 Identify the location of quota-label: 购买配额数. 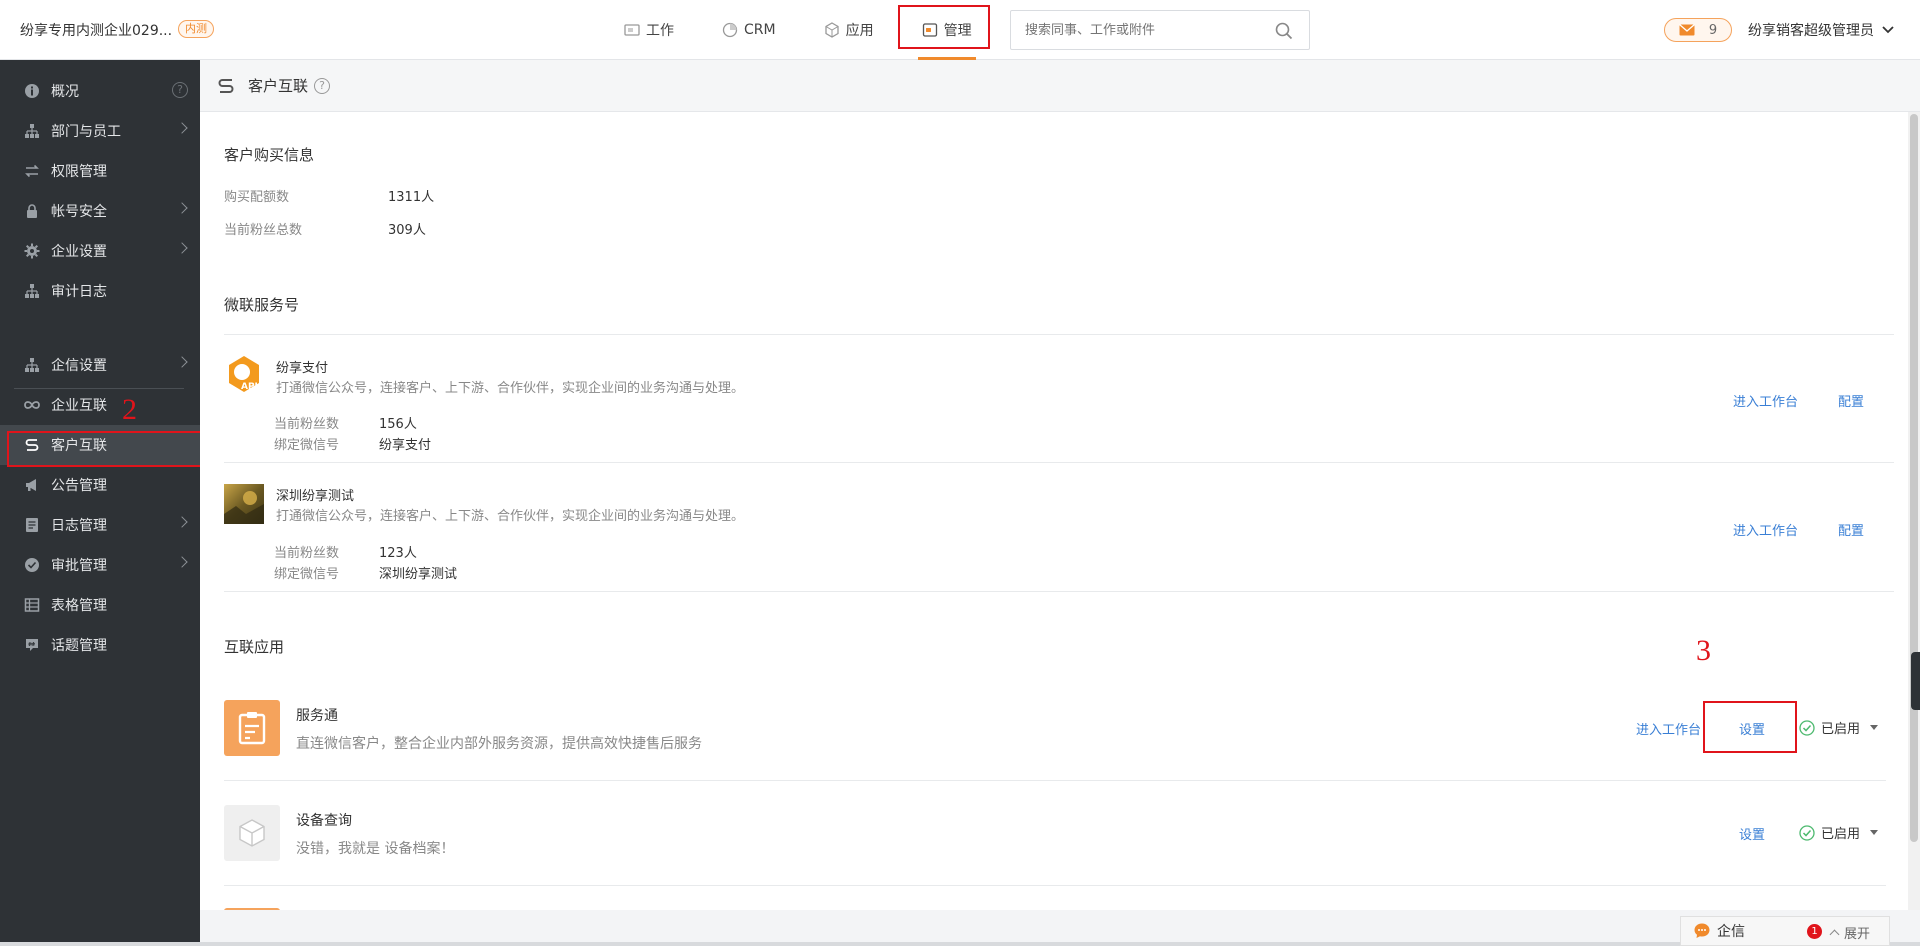
(257, 197).